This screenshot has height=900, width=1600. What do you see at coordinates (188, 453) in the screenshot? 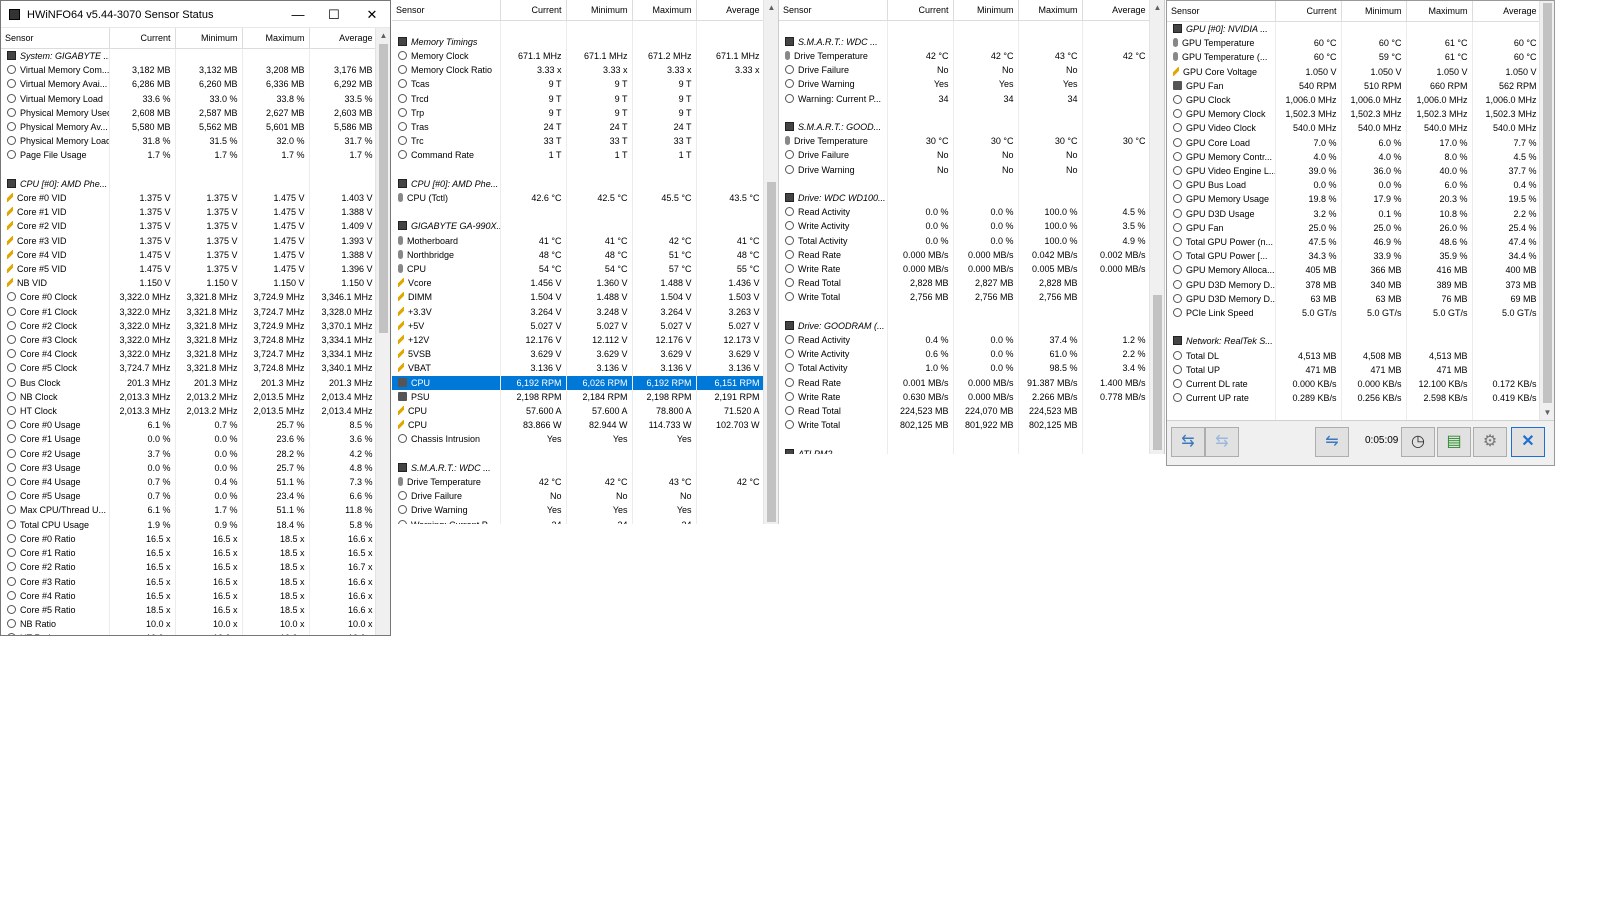
I see `sensor-row: Core #2 Usage 3.7 % 0.0 % 28.2 % 4.2 %` at bounding box center [188, 453].